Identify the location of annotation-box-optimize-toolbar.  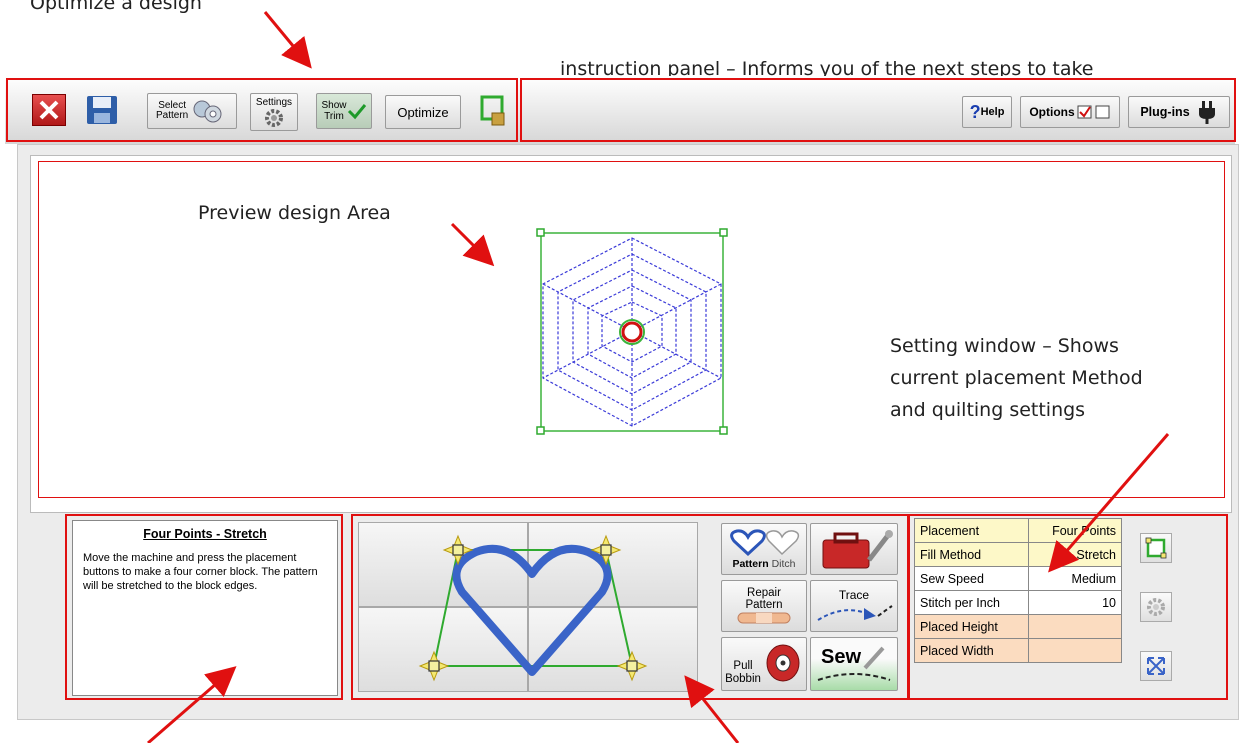
(262, 110).